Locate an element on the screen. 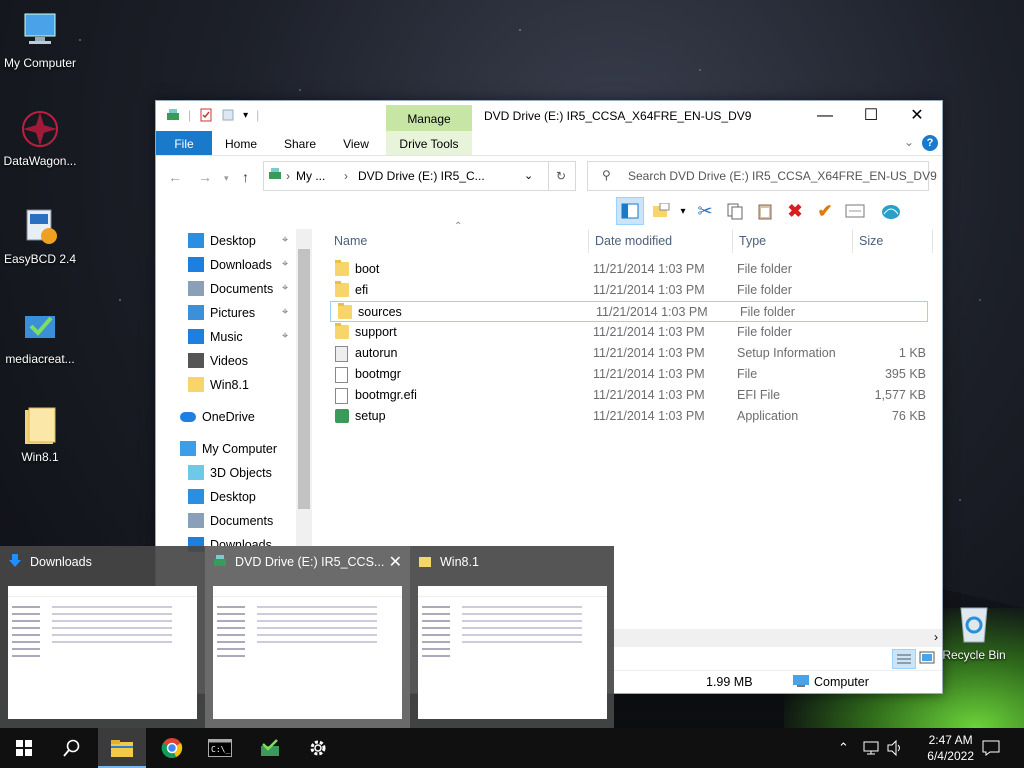 This screenshot has width=1024, height=768. preview-thumbnail is located at coordinates (512, 652).